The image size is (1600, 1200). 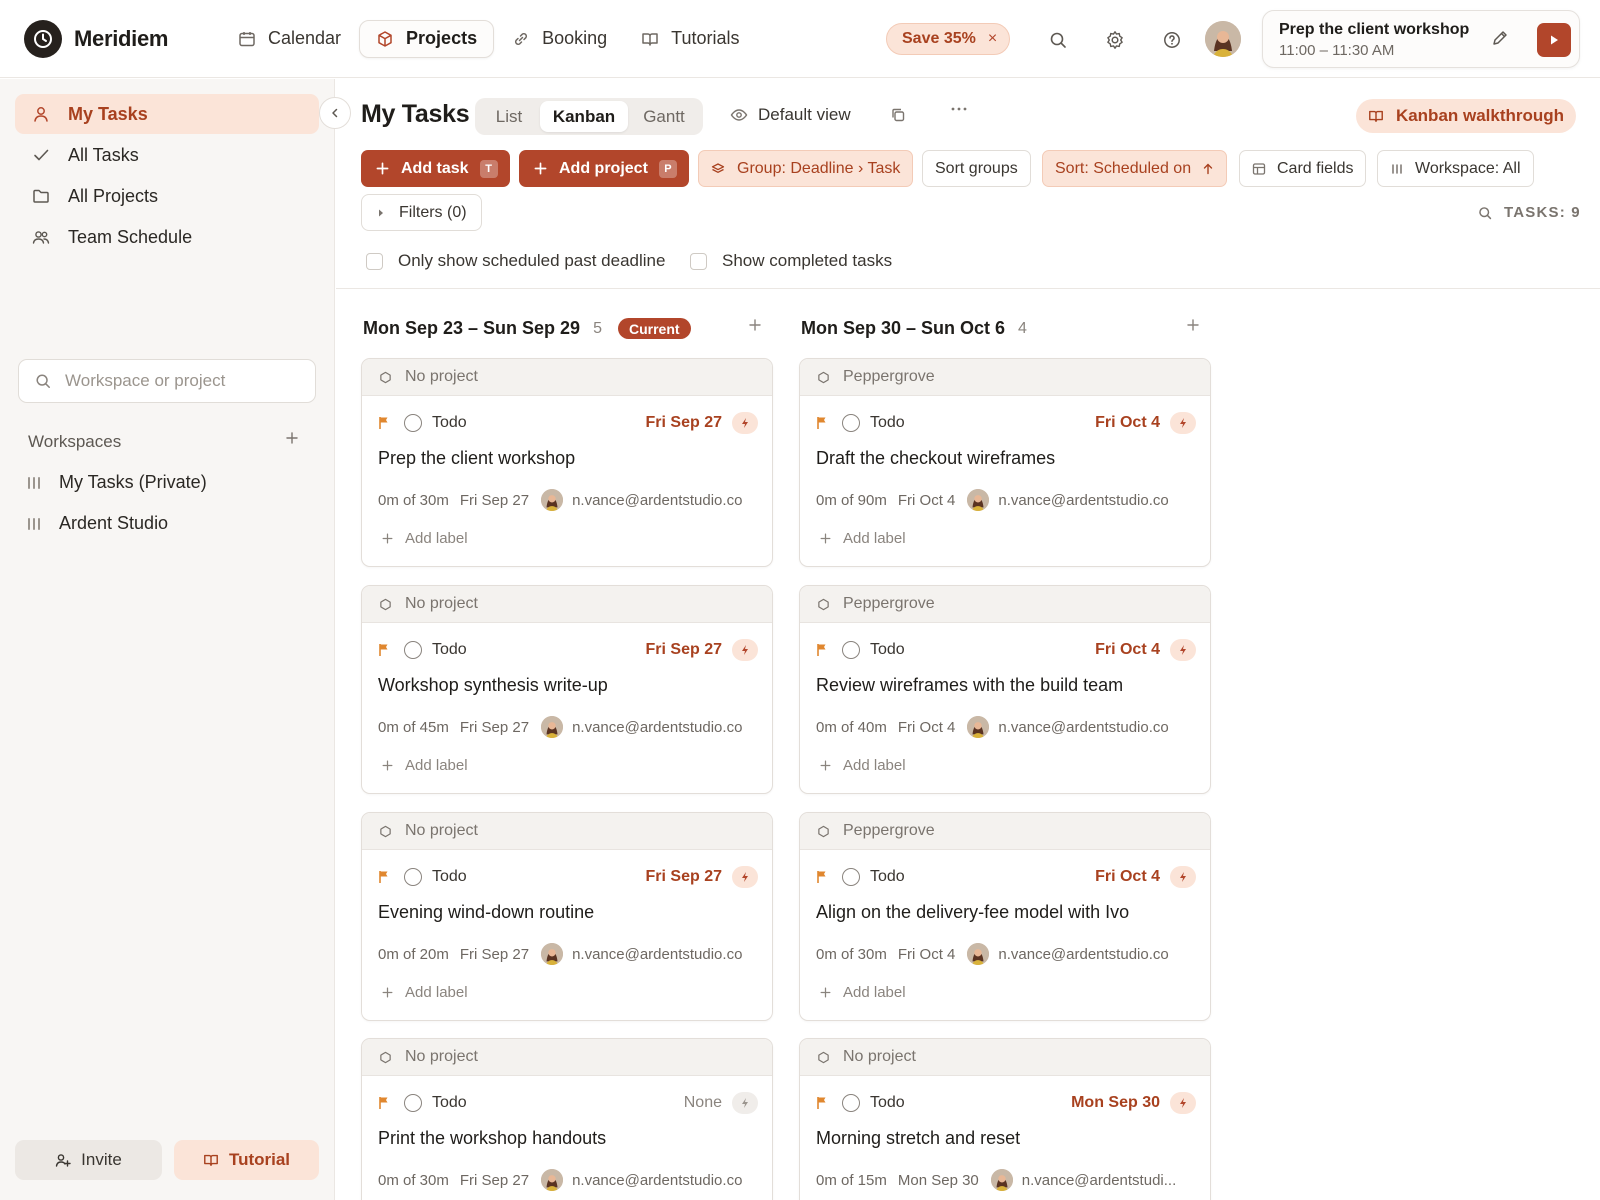 What do you see at coordinates (335, 113) in the screenshot?
I see `collapse-sidebar-button` at bounding box center [335, 113].